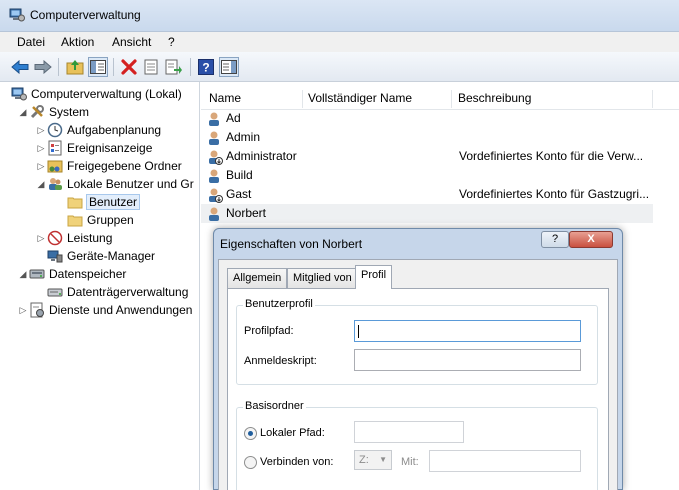  Describe the element at coordinates (239, 175) in the screenshot. I see `user-name: Build` at that location.